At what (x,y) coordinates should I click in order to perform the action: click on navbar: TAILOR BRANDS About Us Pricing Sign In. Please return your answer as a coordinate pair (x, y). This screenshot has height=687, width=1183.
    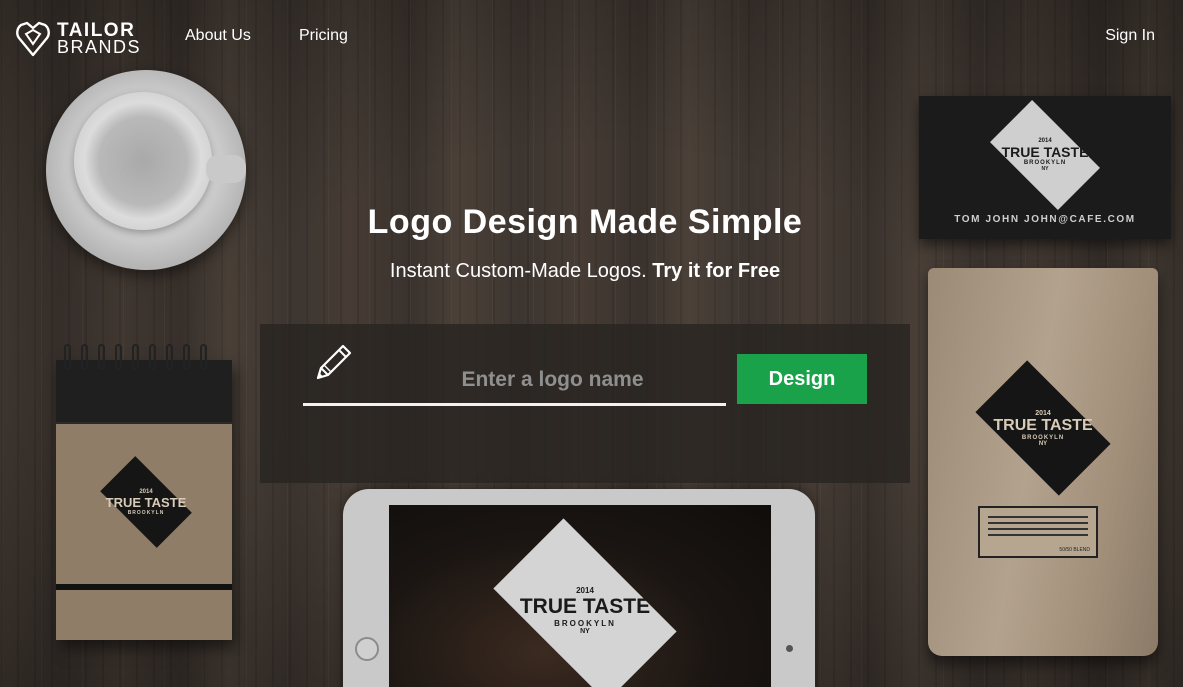
    Looking at the image, I should click on (591, 37).